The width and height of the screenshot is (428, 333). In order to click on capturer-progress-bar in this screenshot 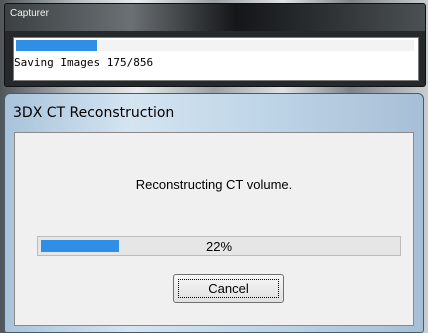, I will do `click(215, 45)`.